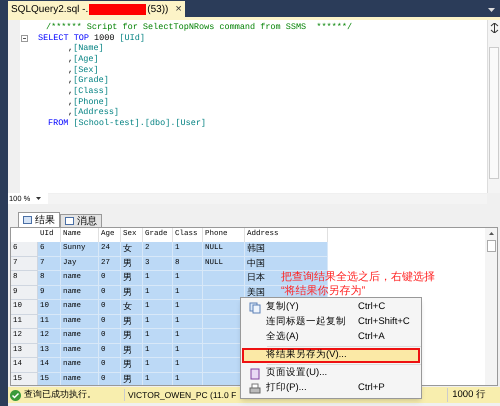 The image size is (500, 406). What do you see at coordinates (39, 219) in the screenshot?
I see `result-tab: 结果` at bounding box center [39, 219].